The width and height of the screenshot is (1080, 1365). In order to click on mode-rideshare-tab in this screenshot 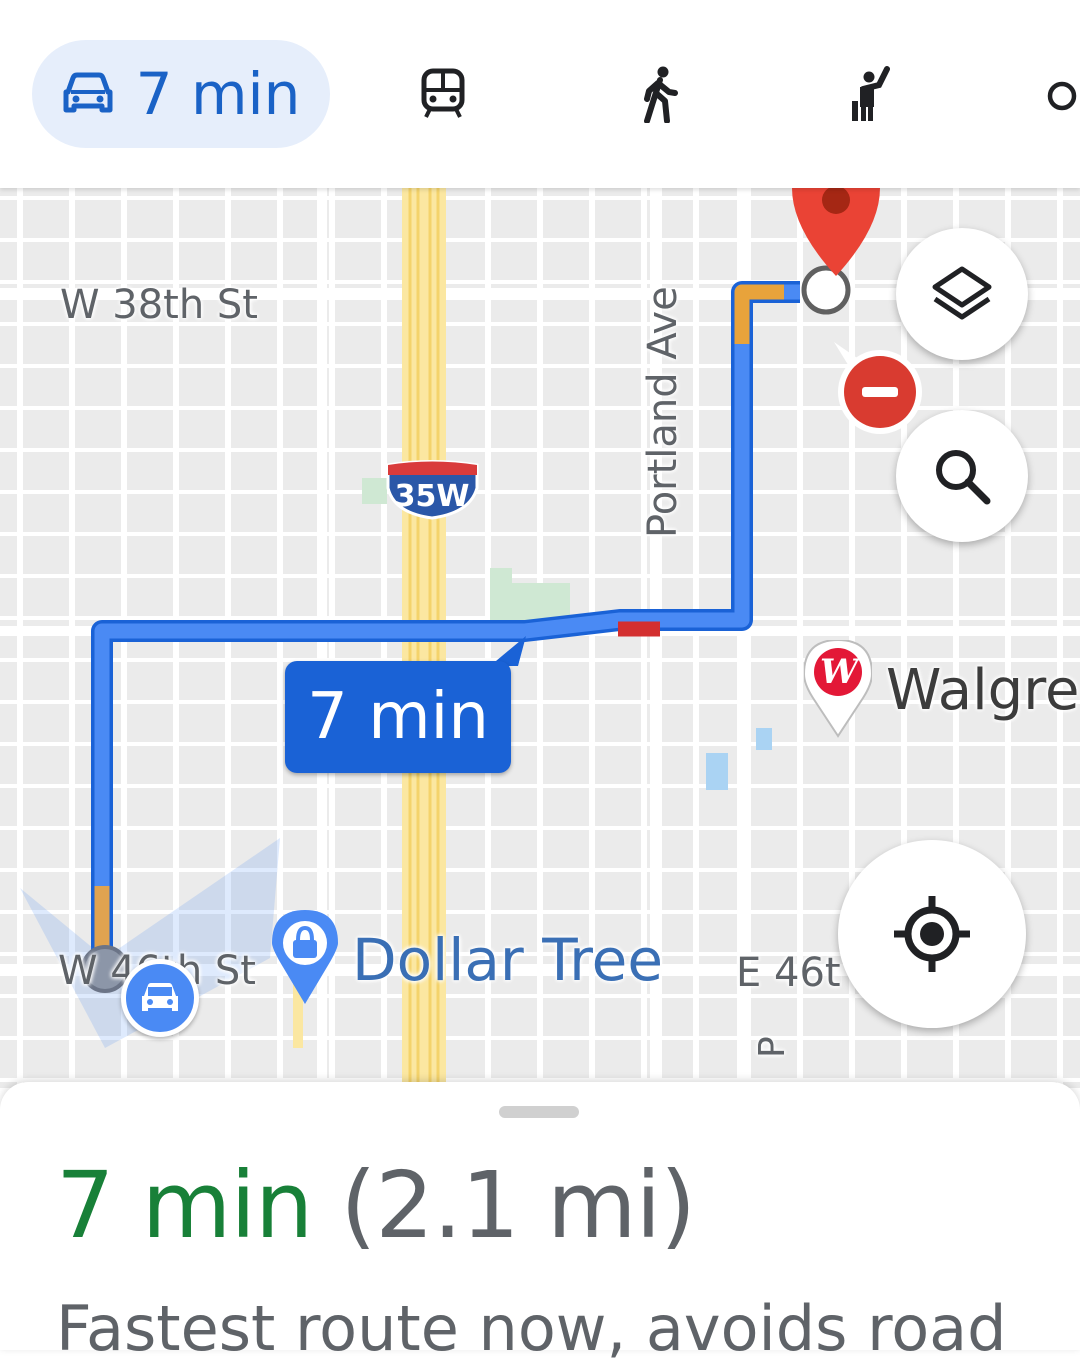, I will do `click(871, 94)`.